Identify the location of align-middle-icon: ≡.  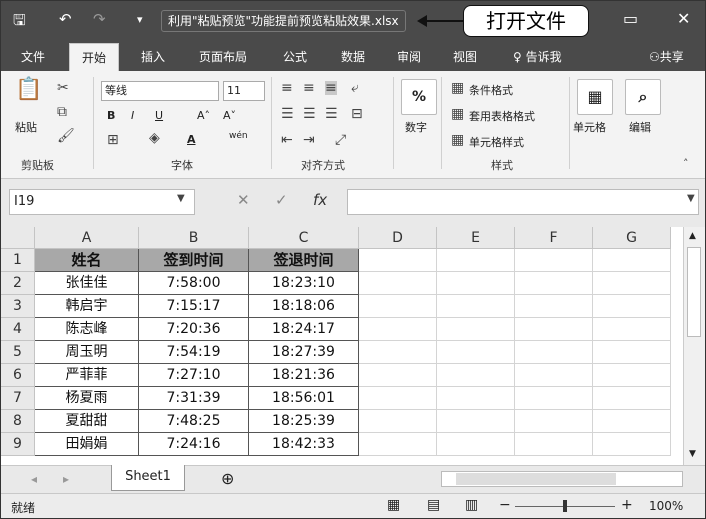
(309, 88).